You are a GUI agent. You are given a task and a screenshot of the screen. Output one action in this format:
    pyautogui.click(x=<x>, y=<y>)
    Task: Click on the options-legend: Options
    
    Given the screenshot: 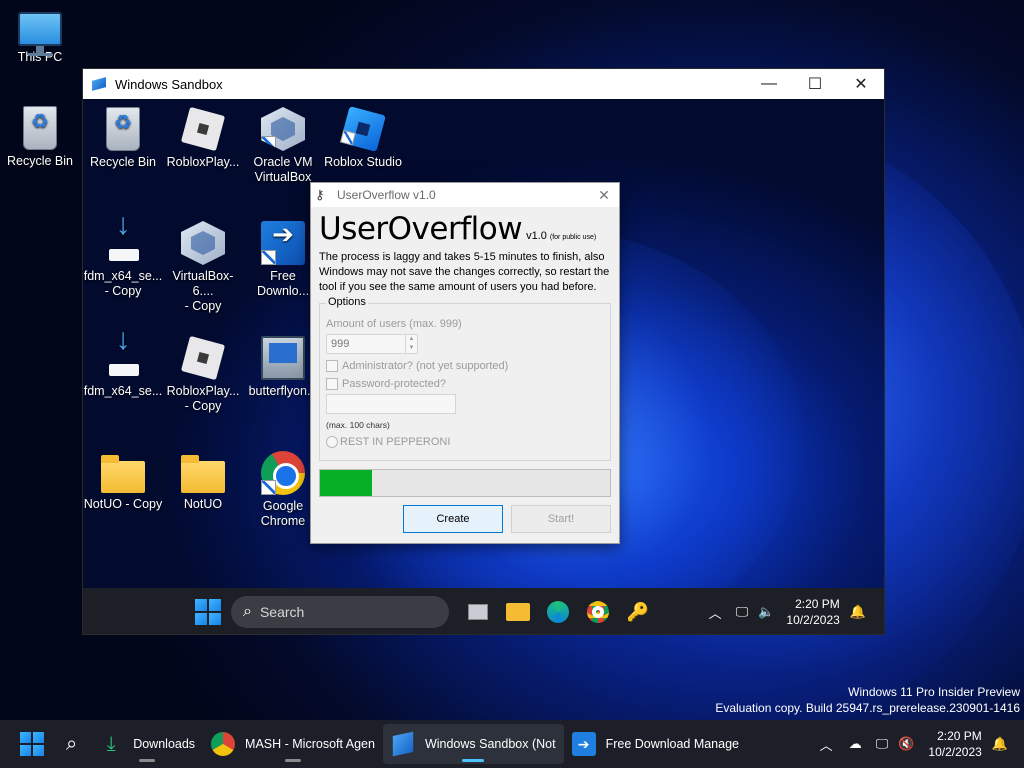 What is the action you would take?
    pyautogui.click(x=347, y=302)
    